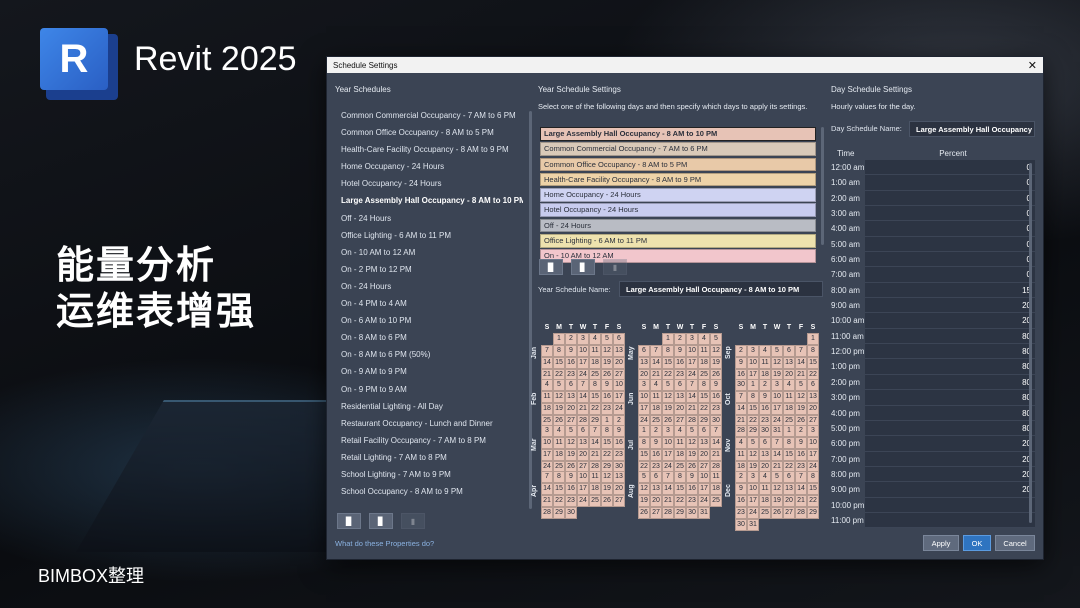 The height and width of the screenshot is (608, 1080). I want to click on day-cell: 3, so click(753, 351).